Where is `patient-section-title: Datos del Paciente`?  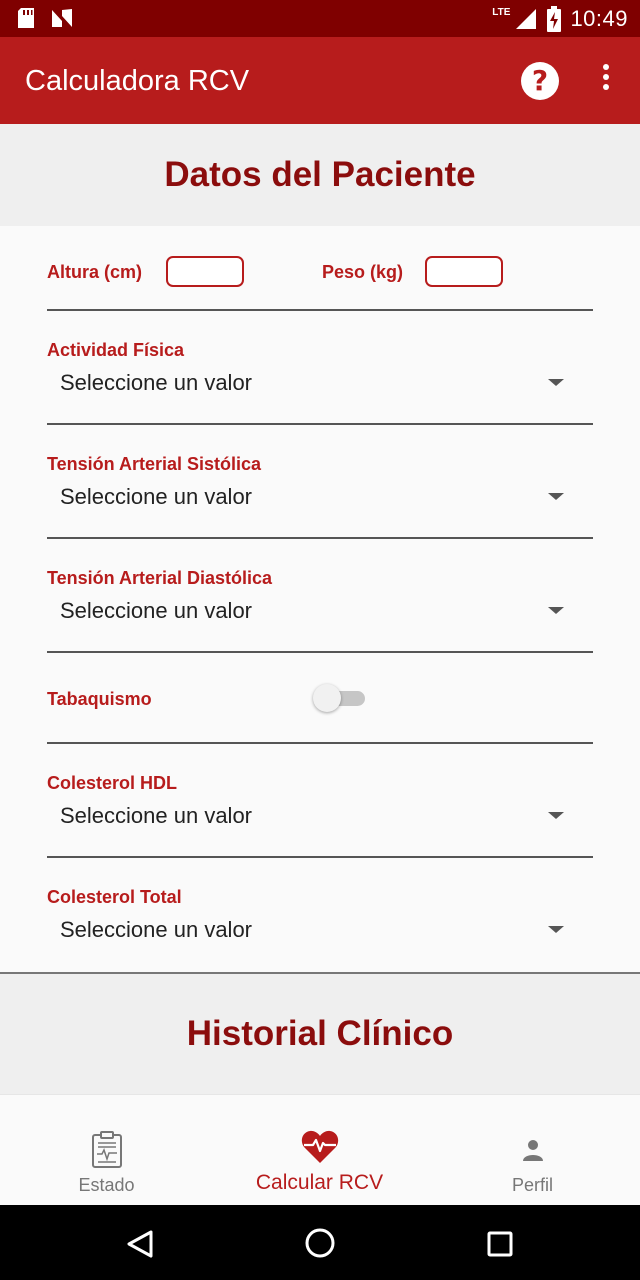 patient-section-title: Datos del Paciente is located at coordinates (320, 174).